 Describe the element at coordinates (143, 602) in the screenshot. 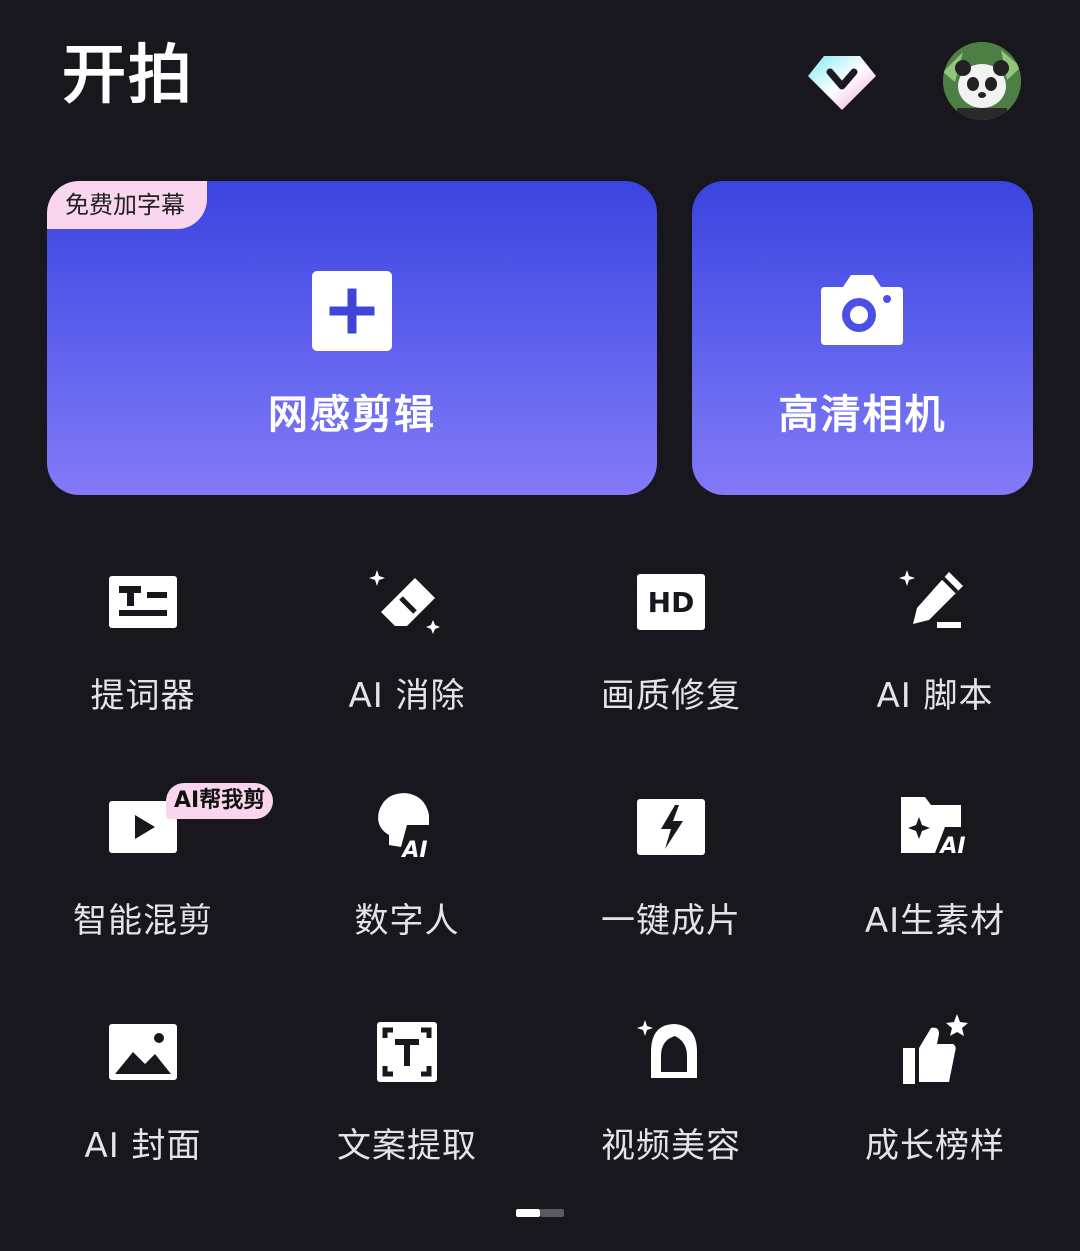

I see `teleprompter-icon` at that location.